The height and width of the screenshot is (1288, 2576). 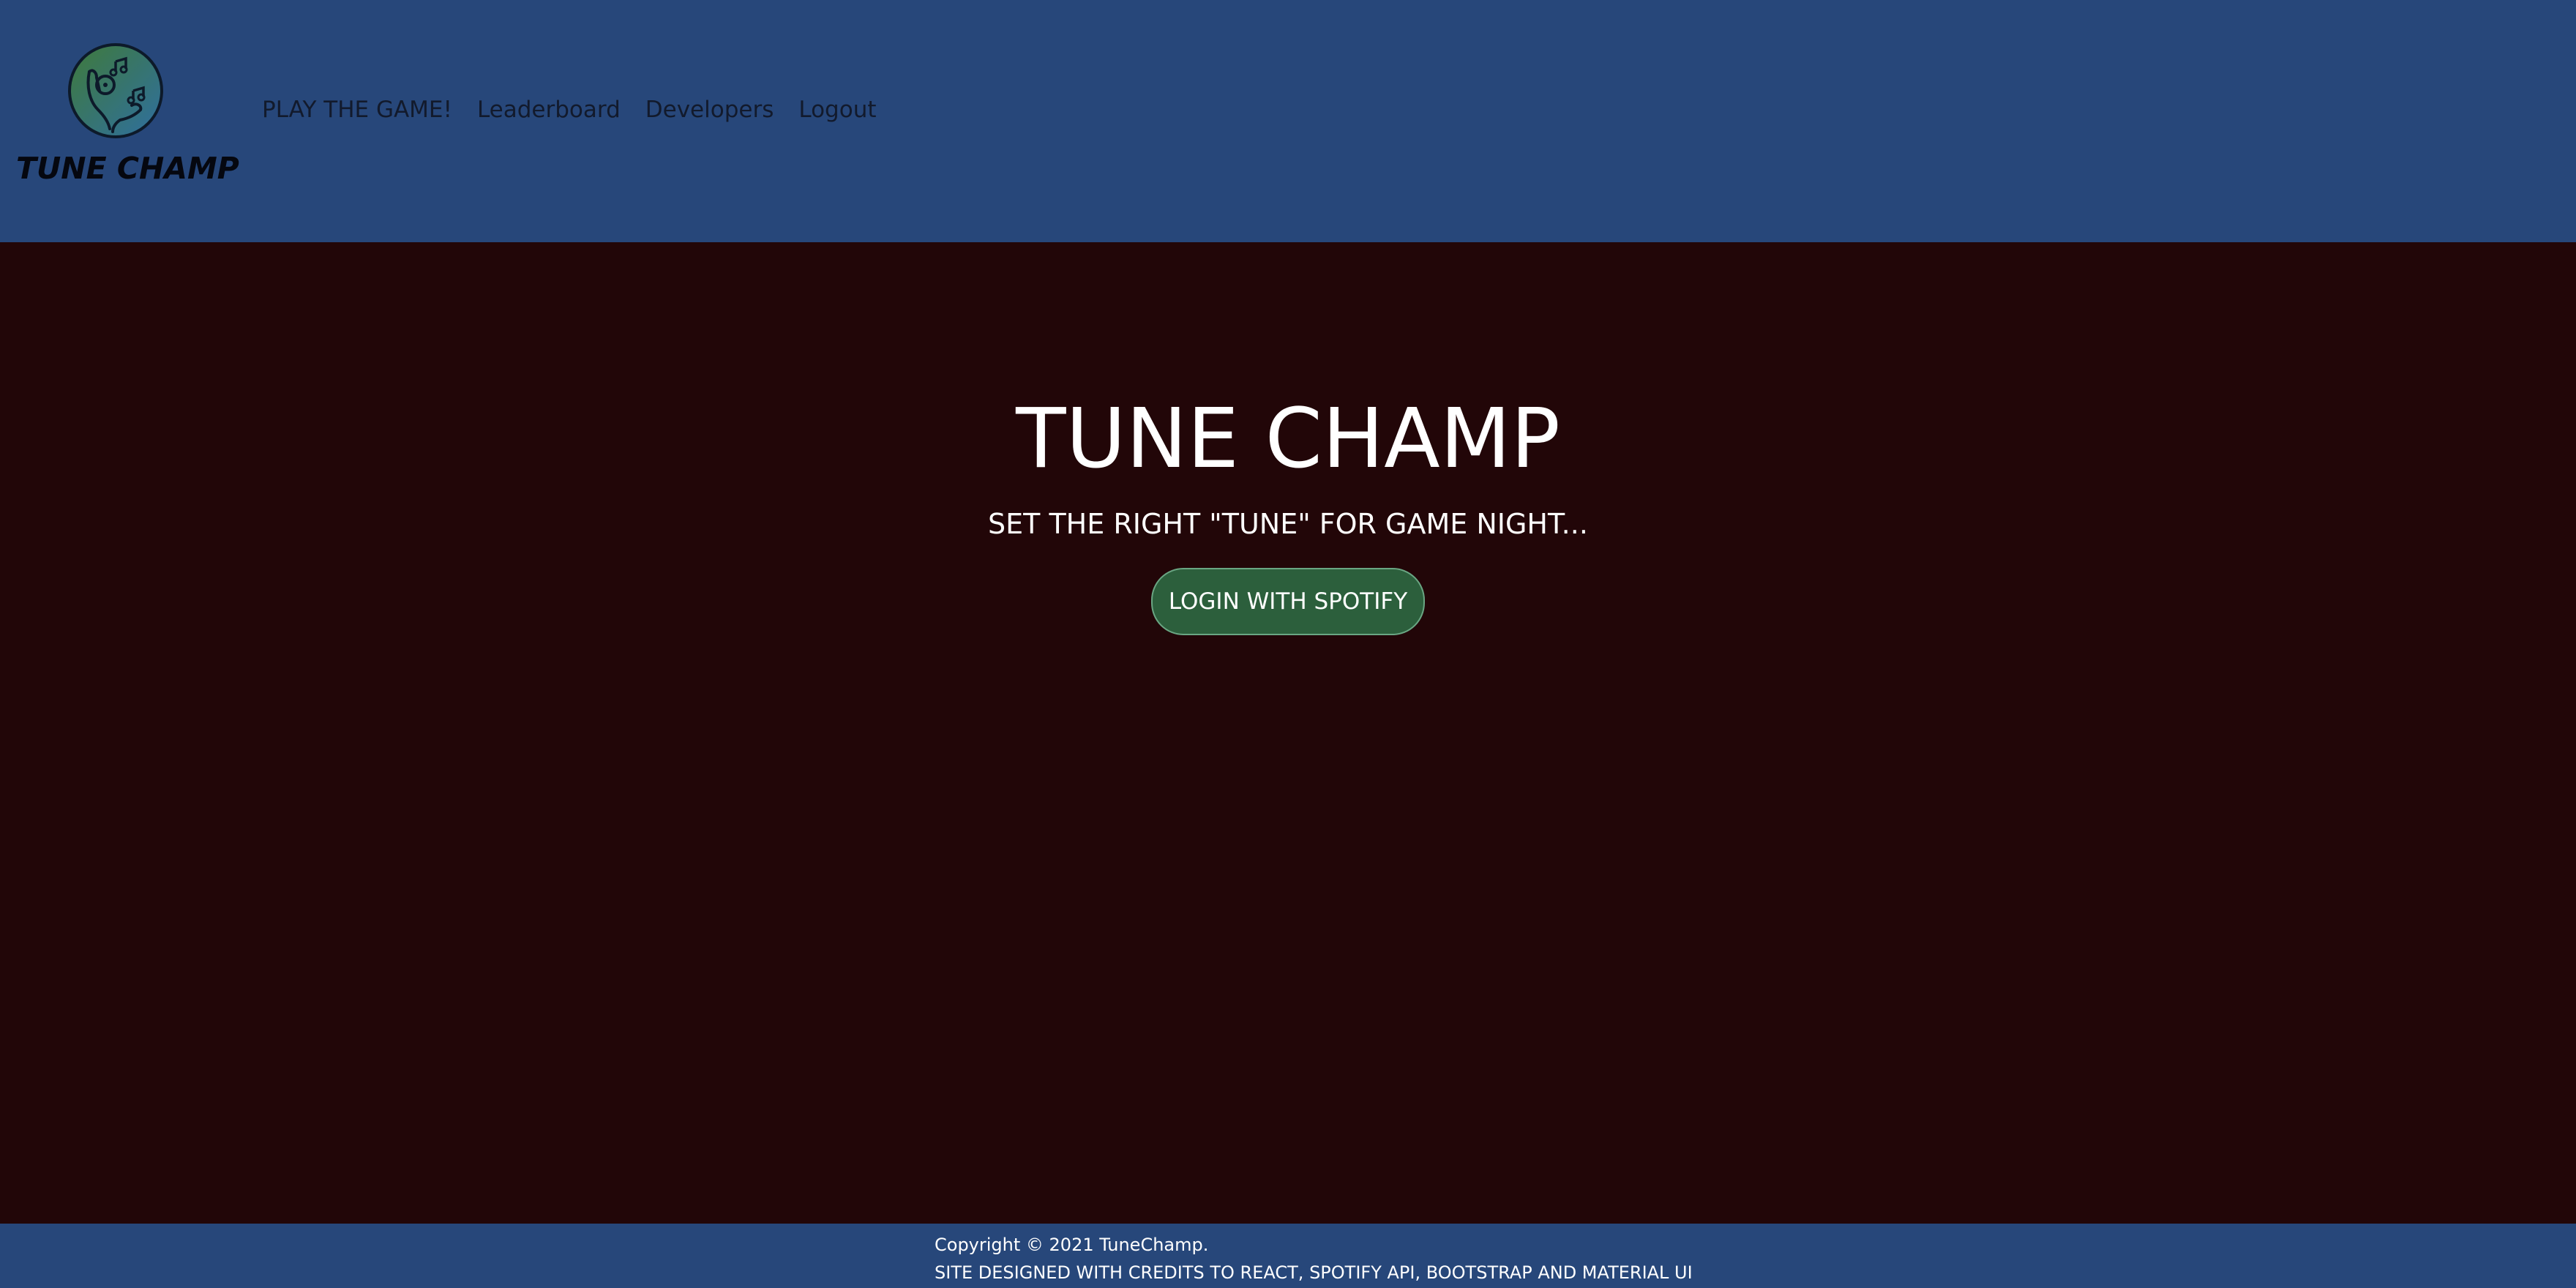 I want to click on brand: TUNE CHAMP, so click(x=127, y=119).